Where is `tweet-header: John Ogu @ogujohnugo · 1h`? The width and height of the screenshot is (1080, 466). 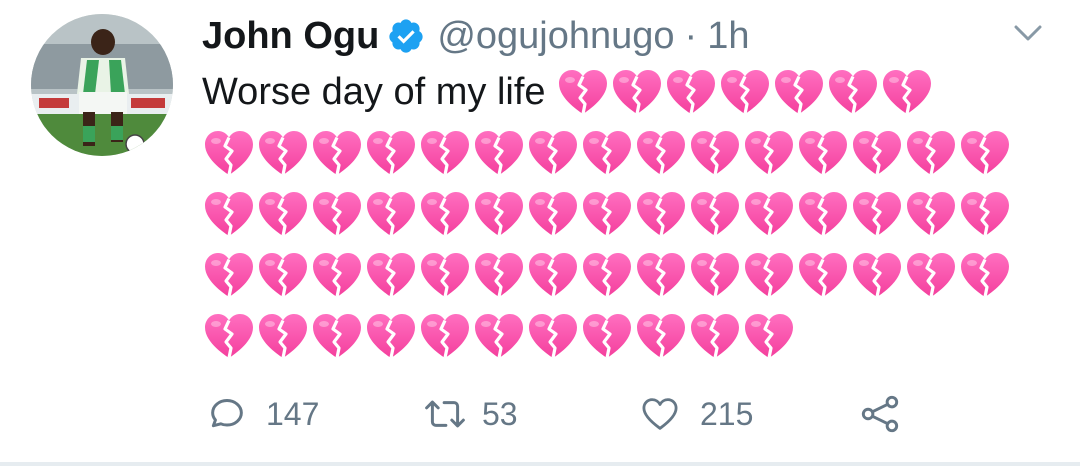
tweet-header: John Ogu @ogujohnugo · 1h is located at coordinates (475, 36).